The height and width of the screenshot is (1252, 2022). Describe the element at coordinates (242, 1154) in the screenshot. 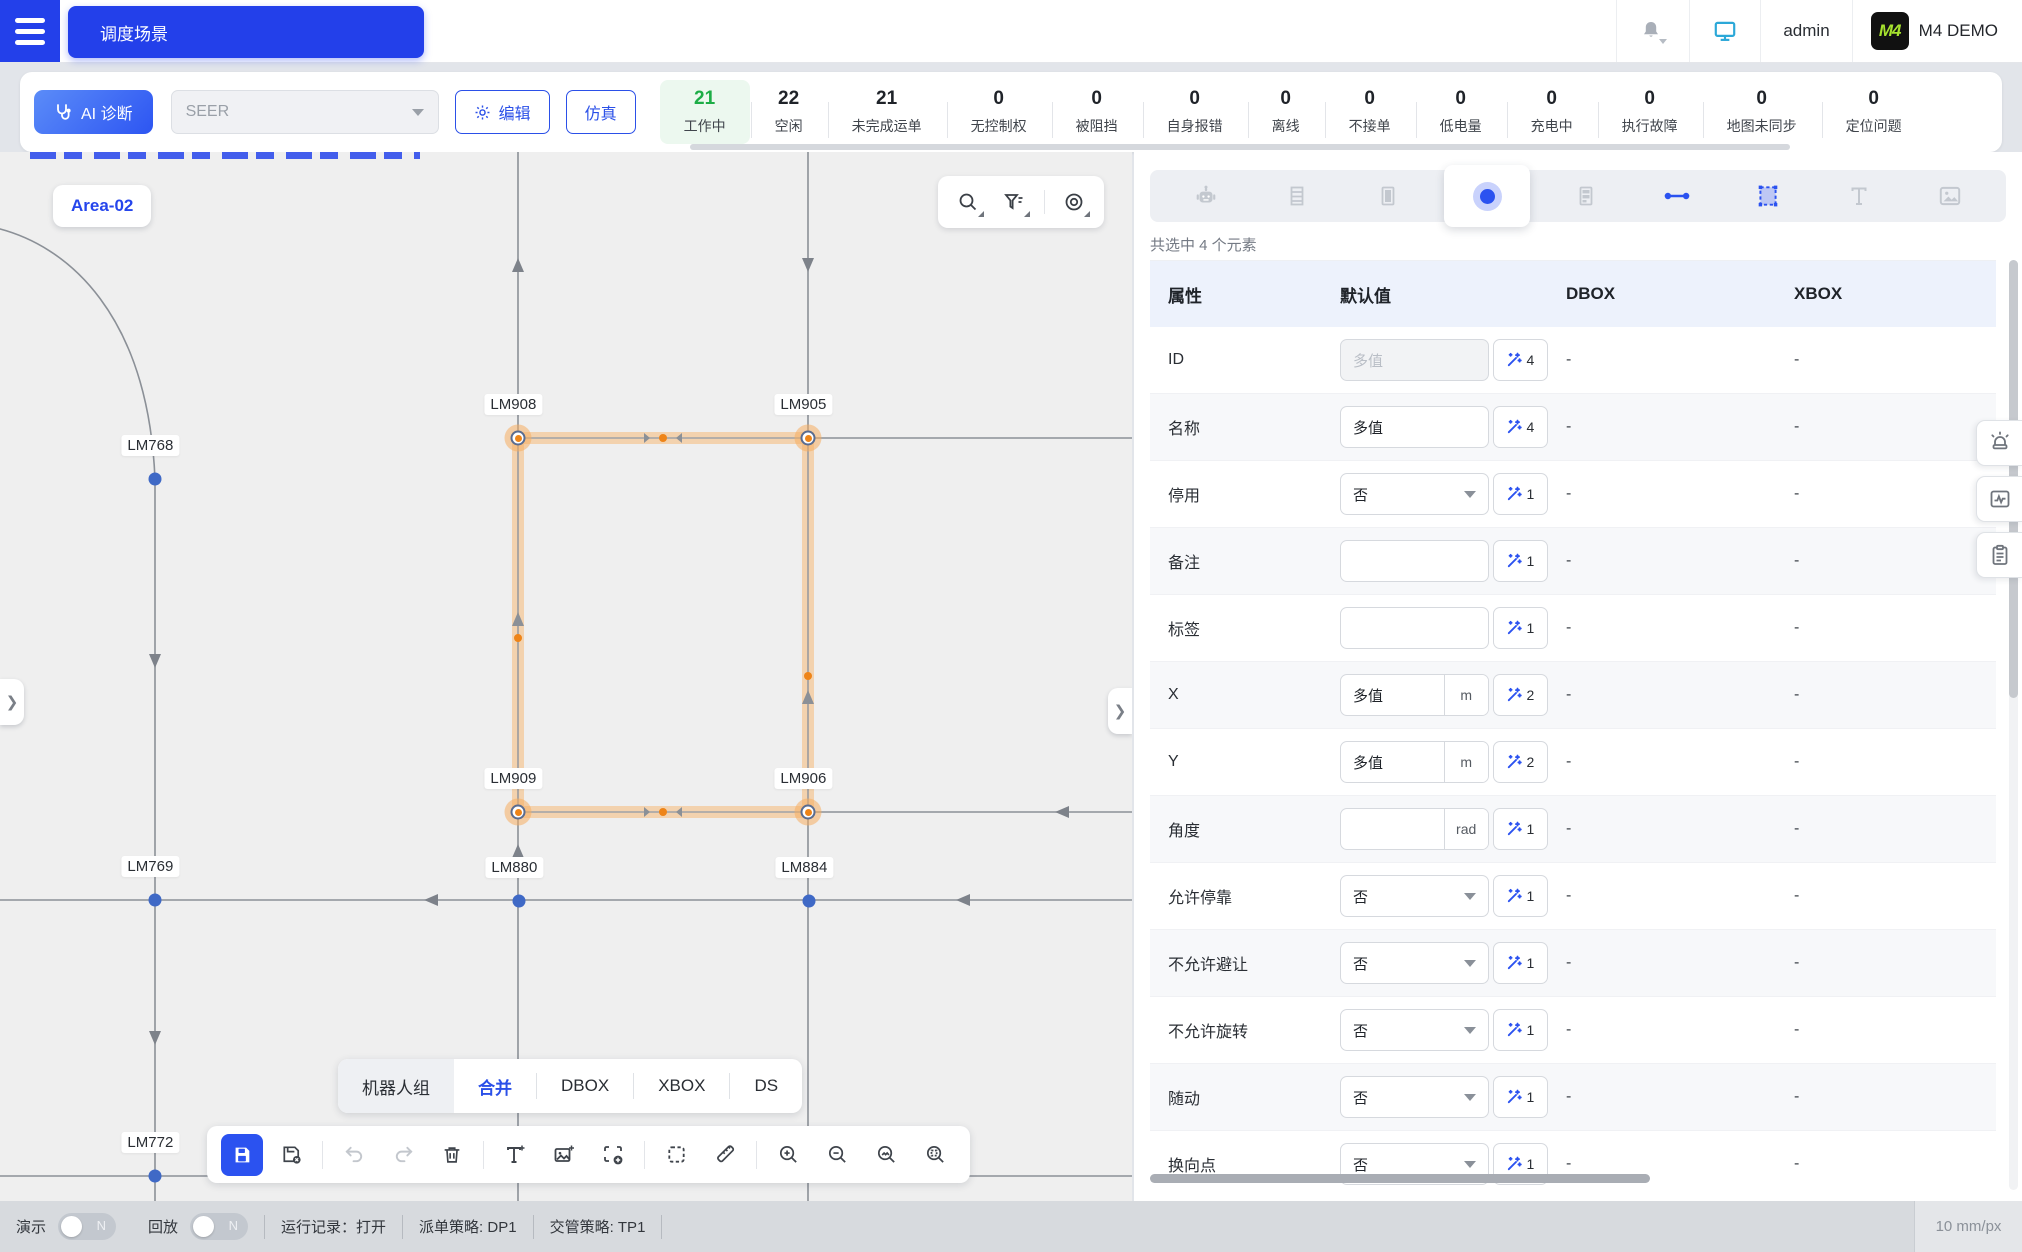

I see `save-button` at that location.